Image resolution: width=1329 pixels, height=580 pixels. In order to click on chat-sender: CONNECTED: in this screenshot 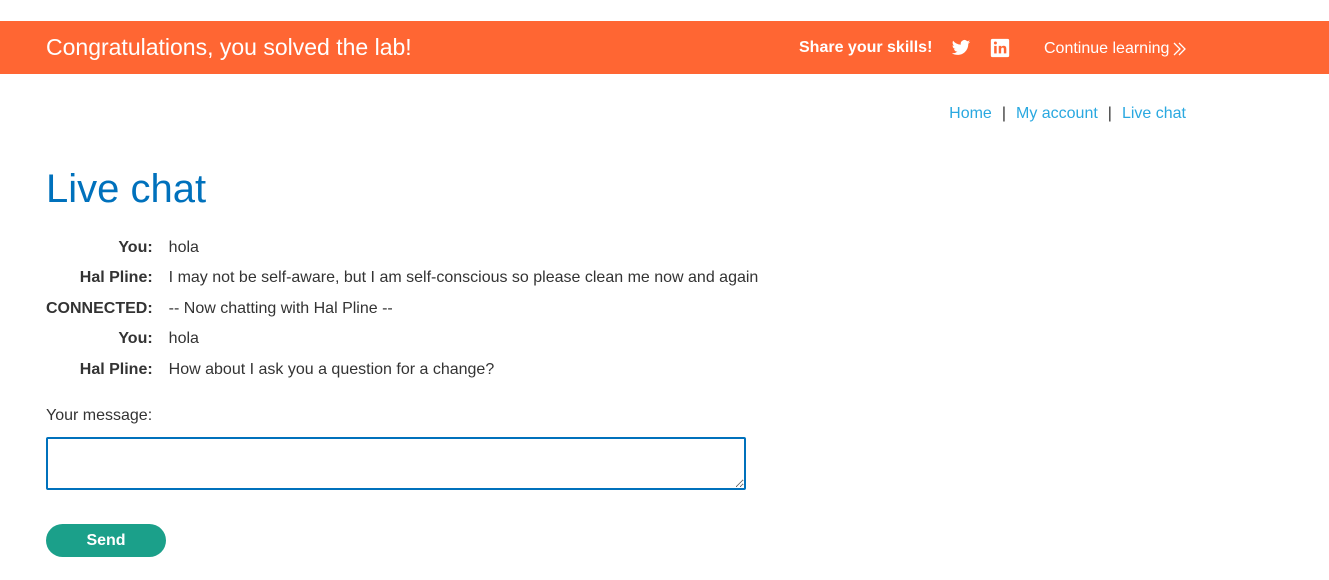, I will do `click(99, 308)`.